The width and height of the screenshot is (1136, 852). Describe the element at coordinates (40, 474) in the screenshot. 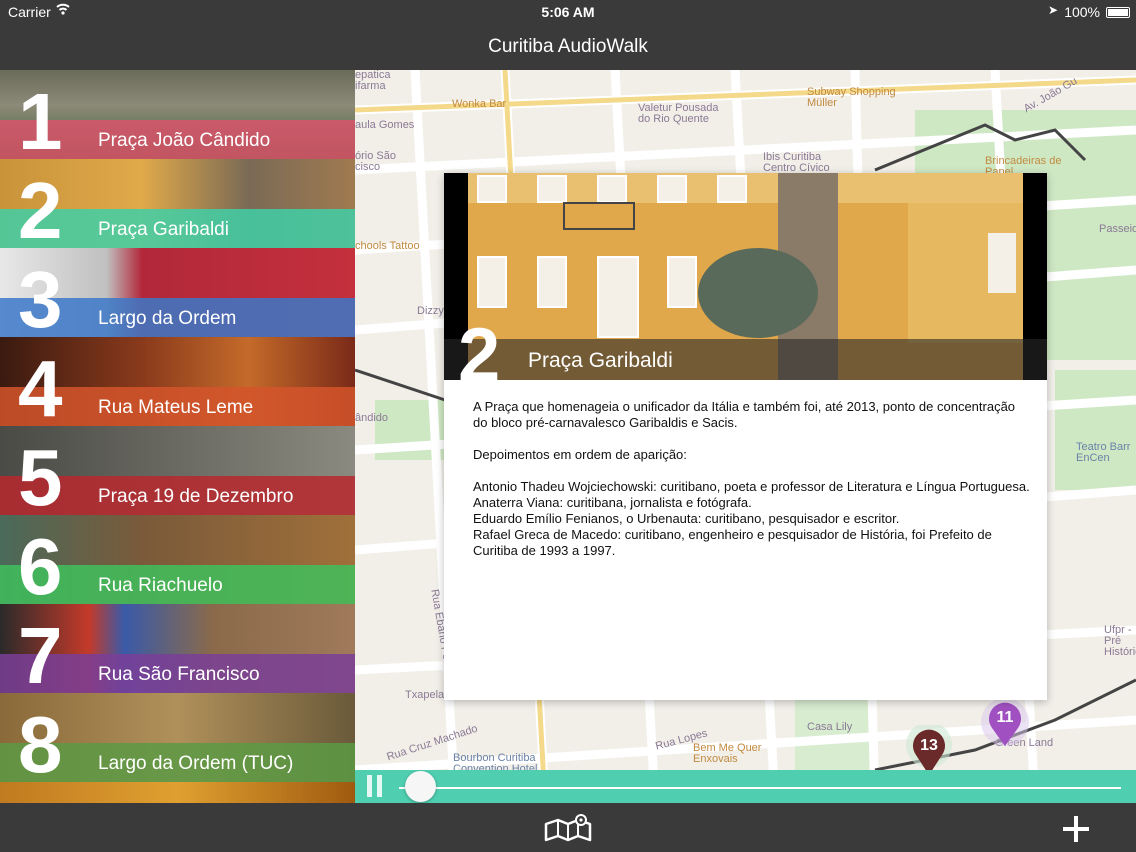

I see `stop-number: 5` at that location.